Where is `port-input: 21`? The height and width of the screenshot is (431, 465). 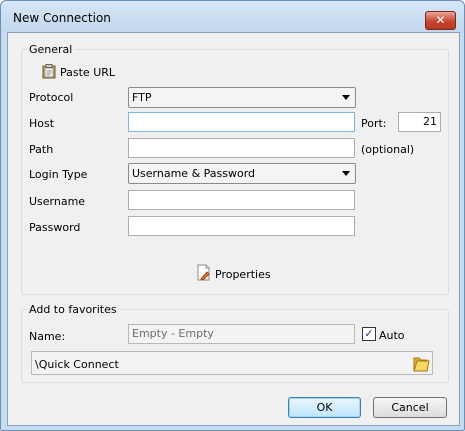 port-input: 21 is located at coordinates (419, 122).